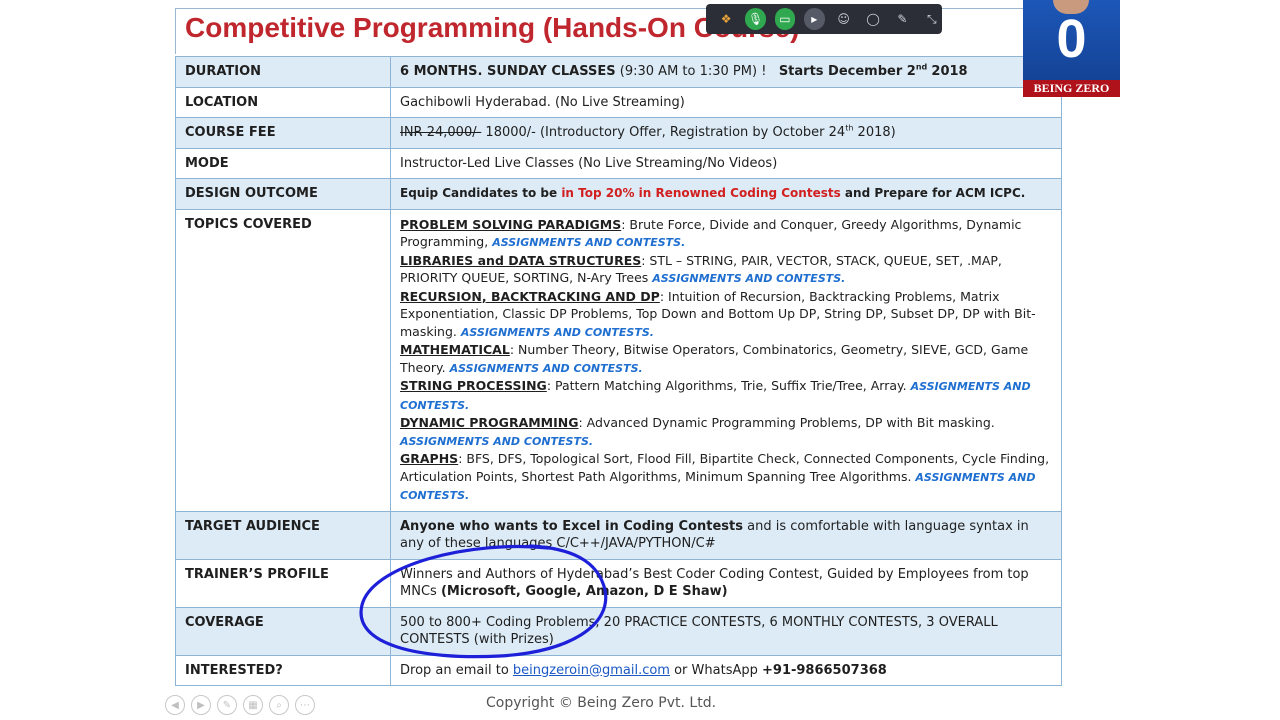 This screenshot has width=1280, height=720. What do you see at coordinates (902, 19) in the screenshot?
I see `pen-icon: ✎` at bounding box center [902, 19].